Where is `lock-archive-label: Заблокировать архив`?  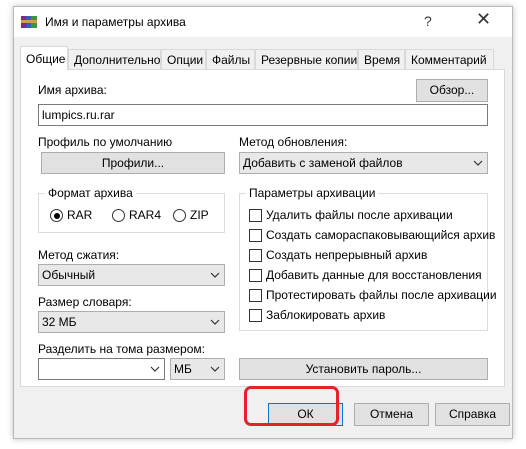
lock-archive-label: Заблокировать архив is located at coordinates (326, 315).